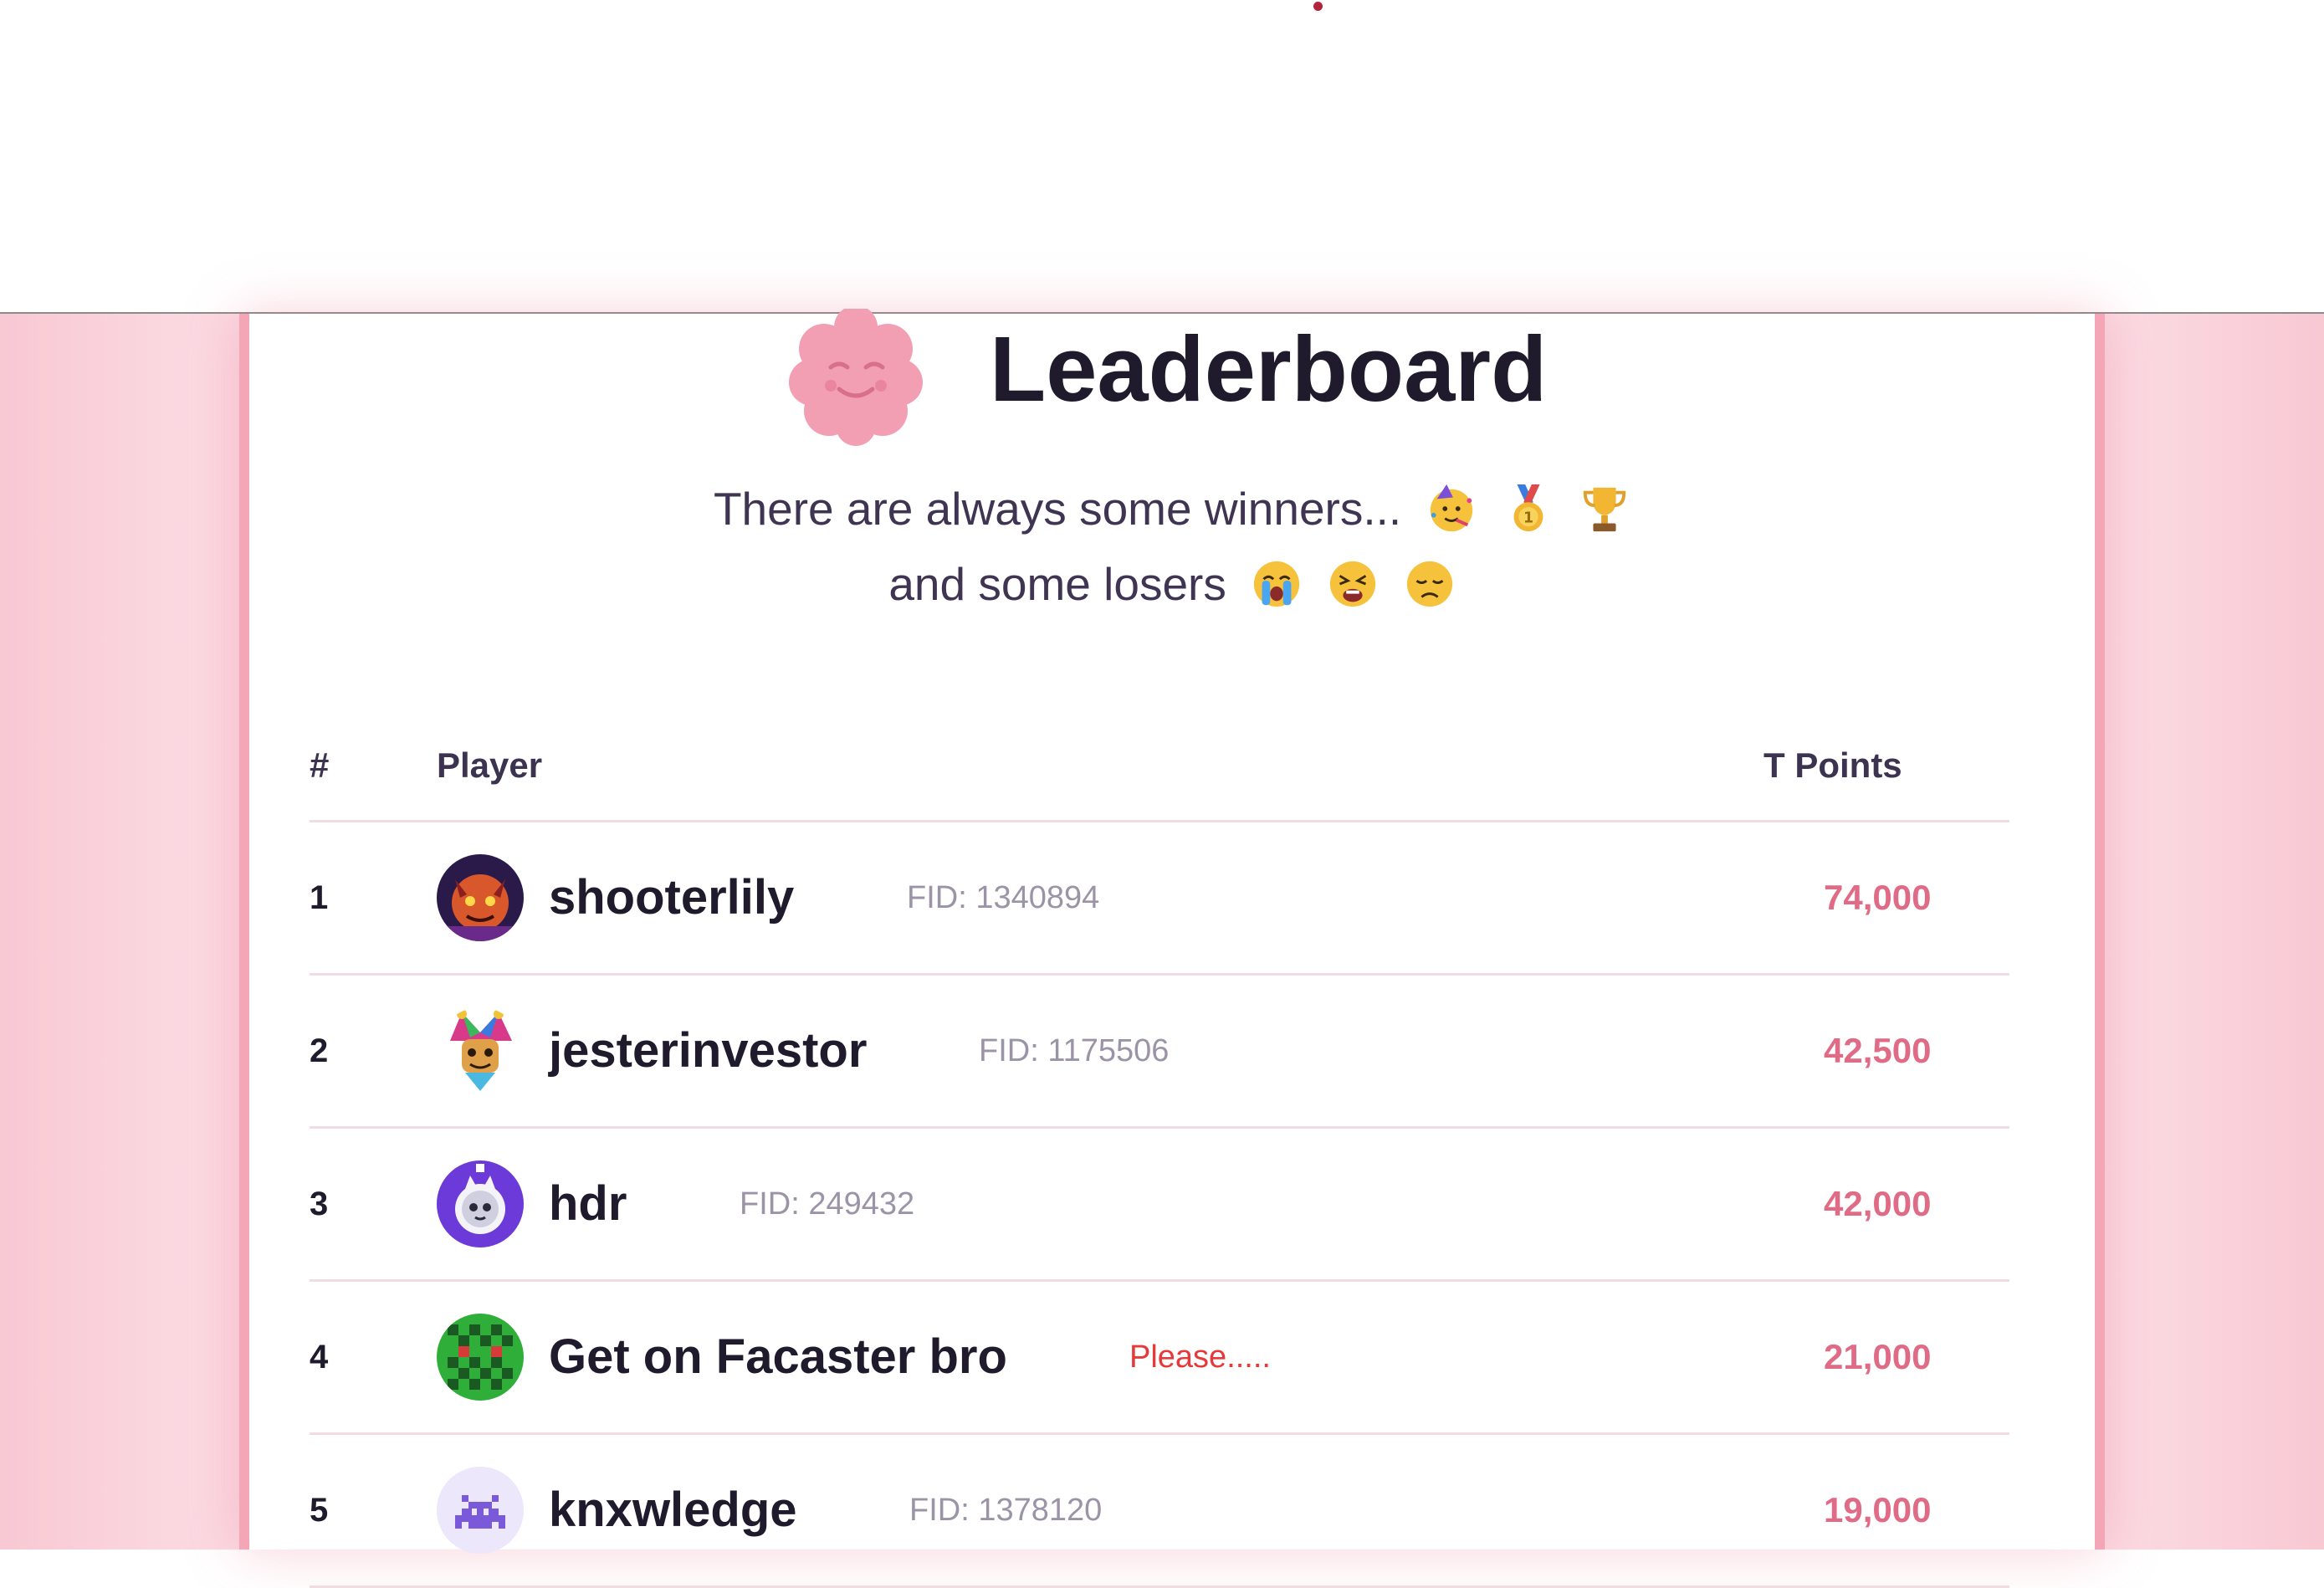 This screenshot has height=1588, width=2324. What do you see at coordinates (1604, 509) in the screenshot?
I see `trophy-icon` at bounding box center [1604, 509].